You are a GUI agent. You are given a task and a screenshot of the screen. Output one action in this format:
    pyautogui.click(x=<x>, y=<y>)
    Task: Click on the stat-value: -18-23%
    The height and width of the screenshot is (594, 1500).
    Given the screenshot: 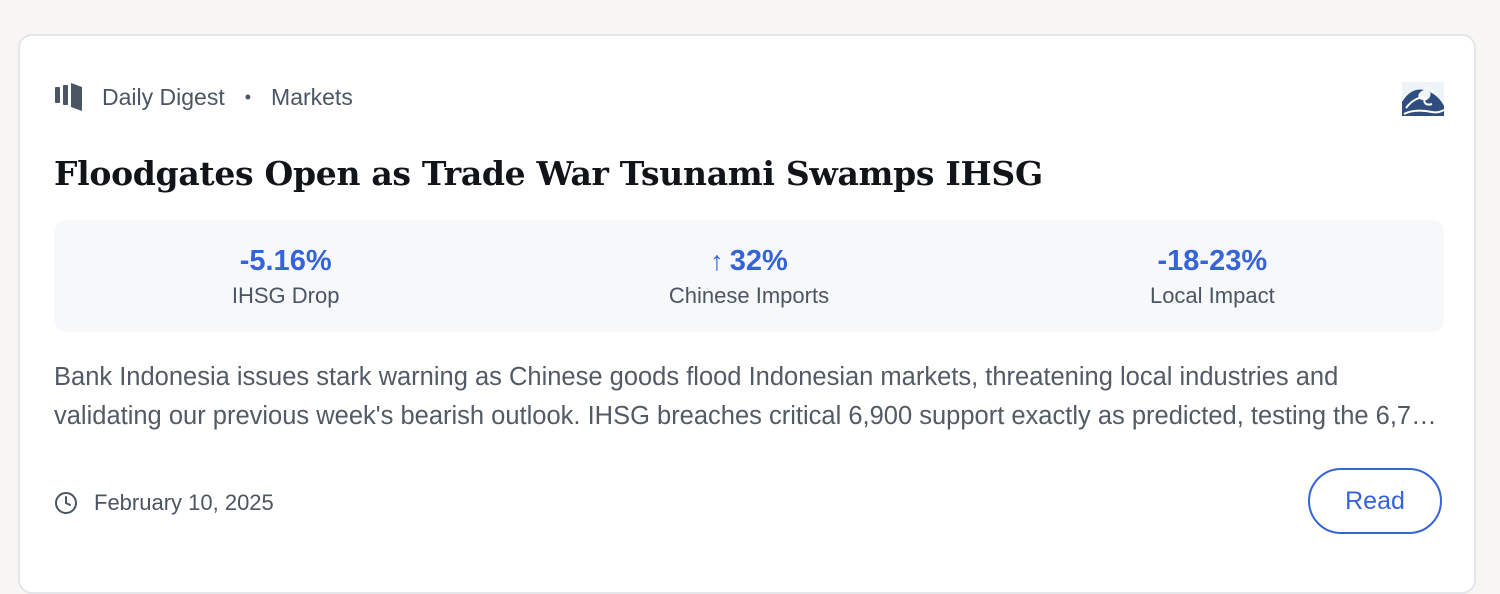 What is the action you would take?
    pyautogui.click(x=1212, y=261)
    